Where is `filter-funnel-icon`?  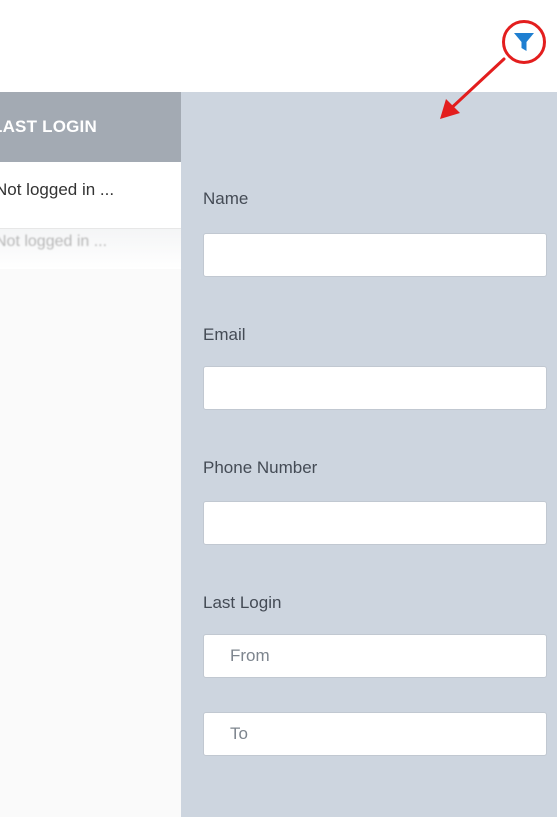 filter-funnel-icon is located at coordinates (524, 42).